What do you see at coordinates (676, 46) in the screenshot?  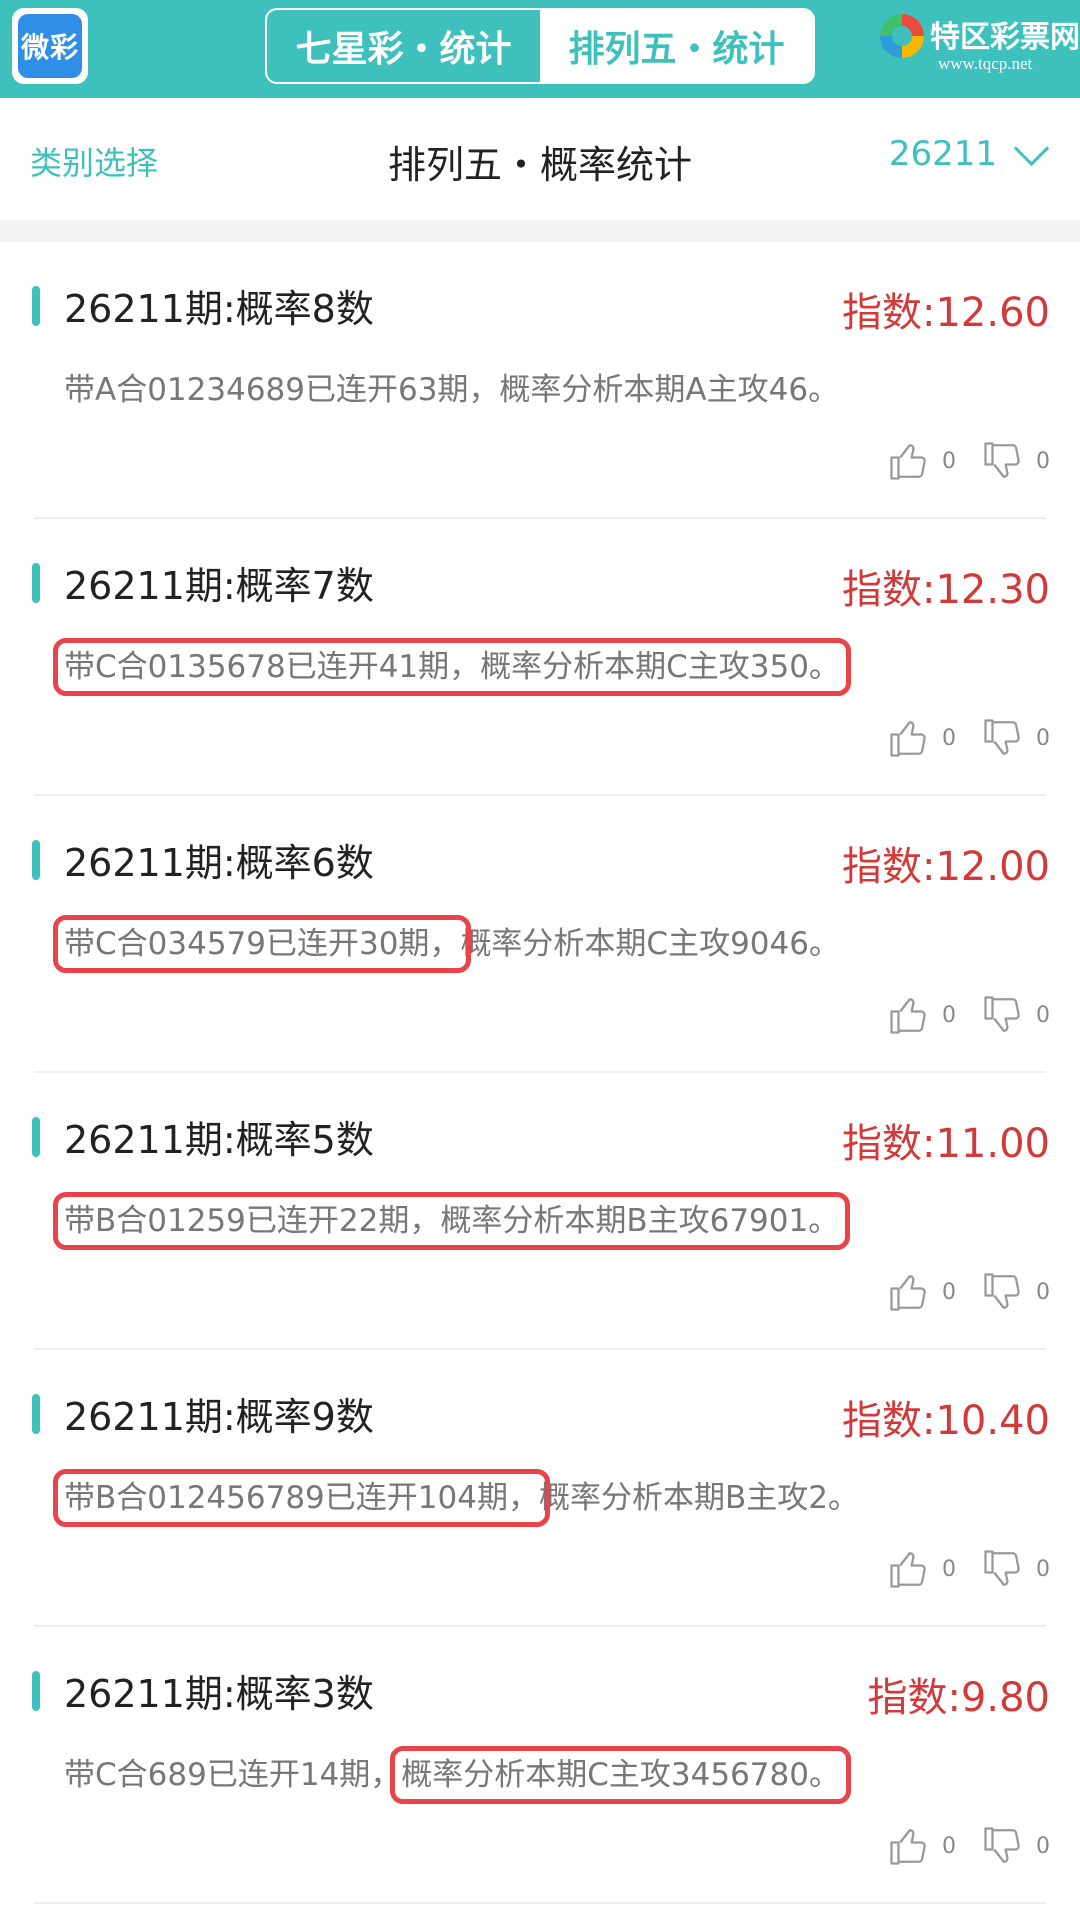 I see `tab-pailiewu-stats: 排列五・统计` at bounding box center [676, 46].